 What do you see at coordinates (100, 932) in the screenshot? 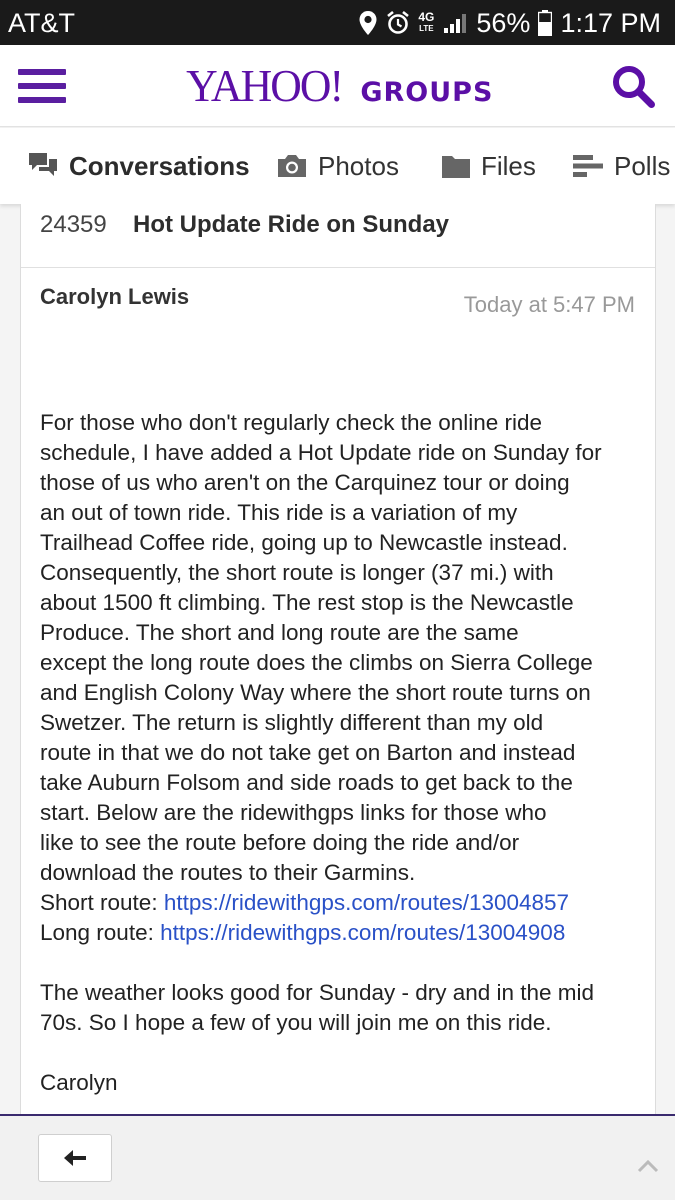
I see `long-route-label: Long route:` at bounding box center [100, 932].